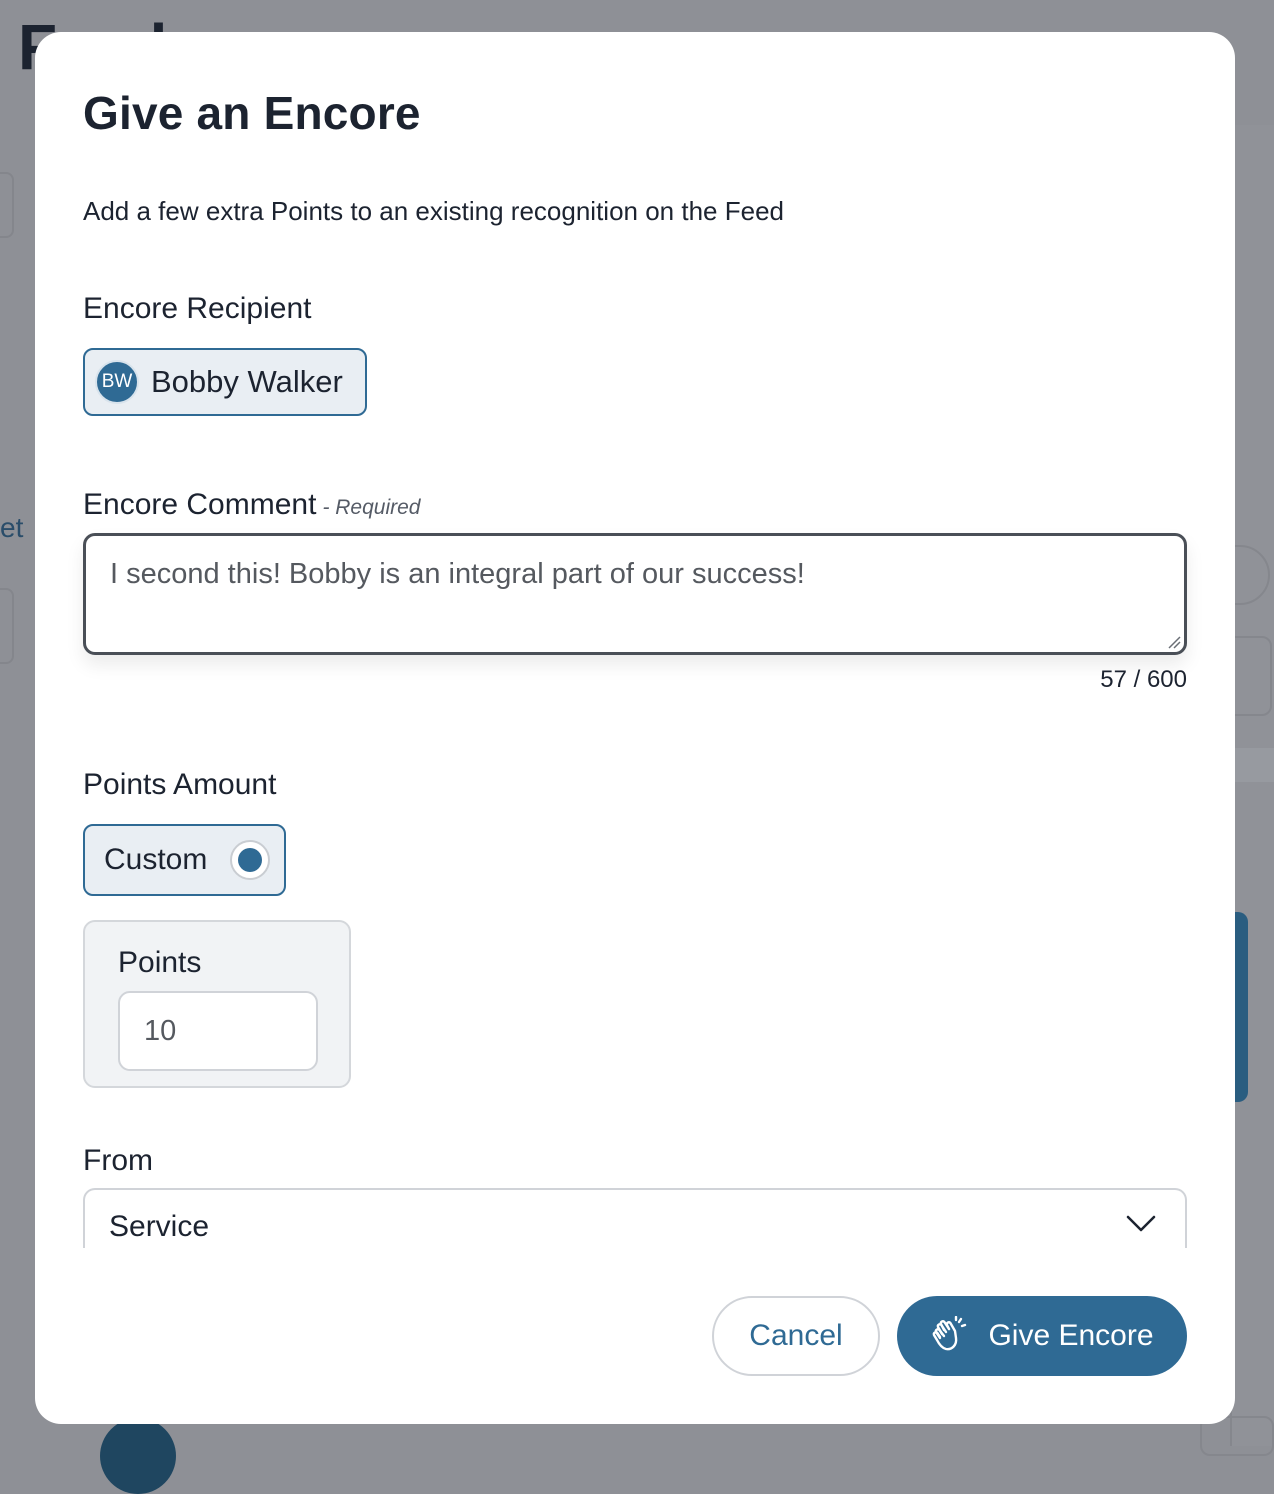  Describe the element at coordinates (199, 504) in the screenshot. I see `comment-label: Encore Comment` at that location.